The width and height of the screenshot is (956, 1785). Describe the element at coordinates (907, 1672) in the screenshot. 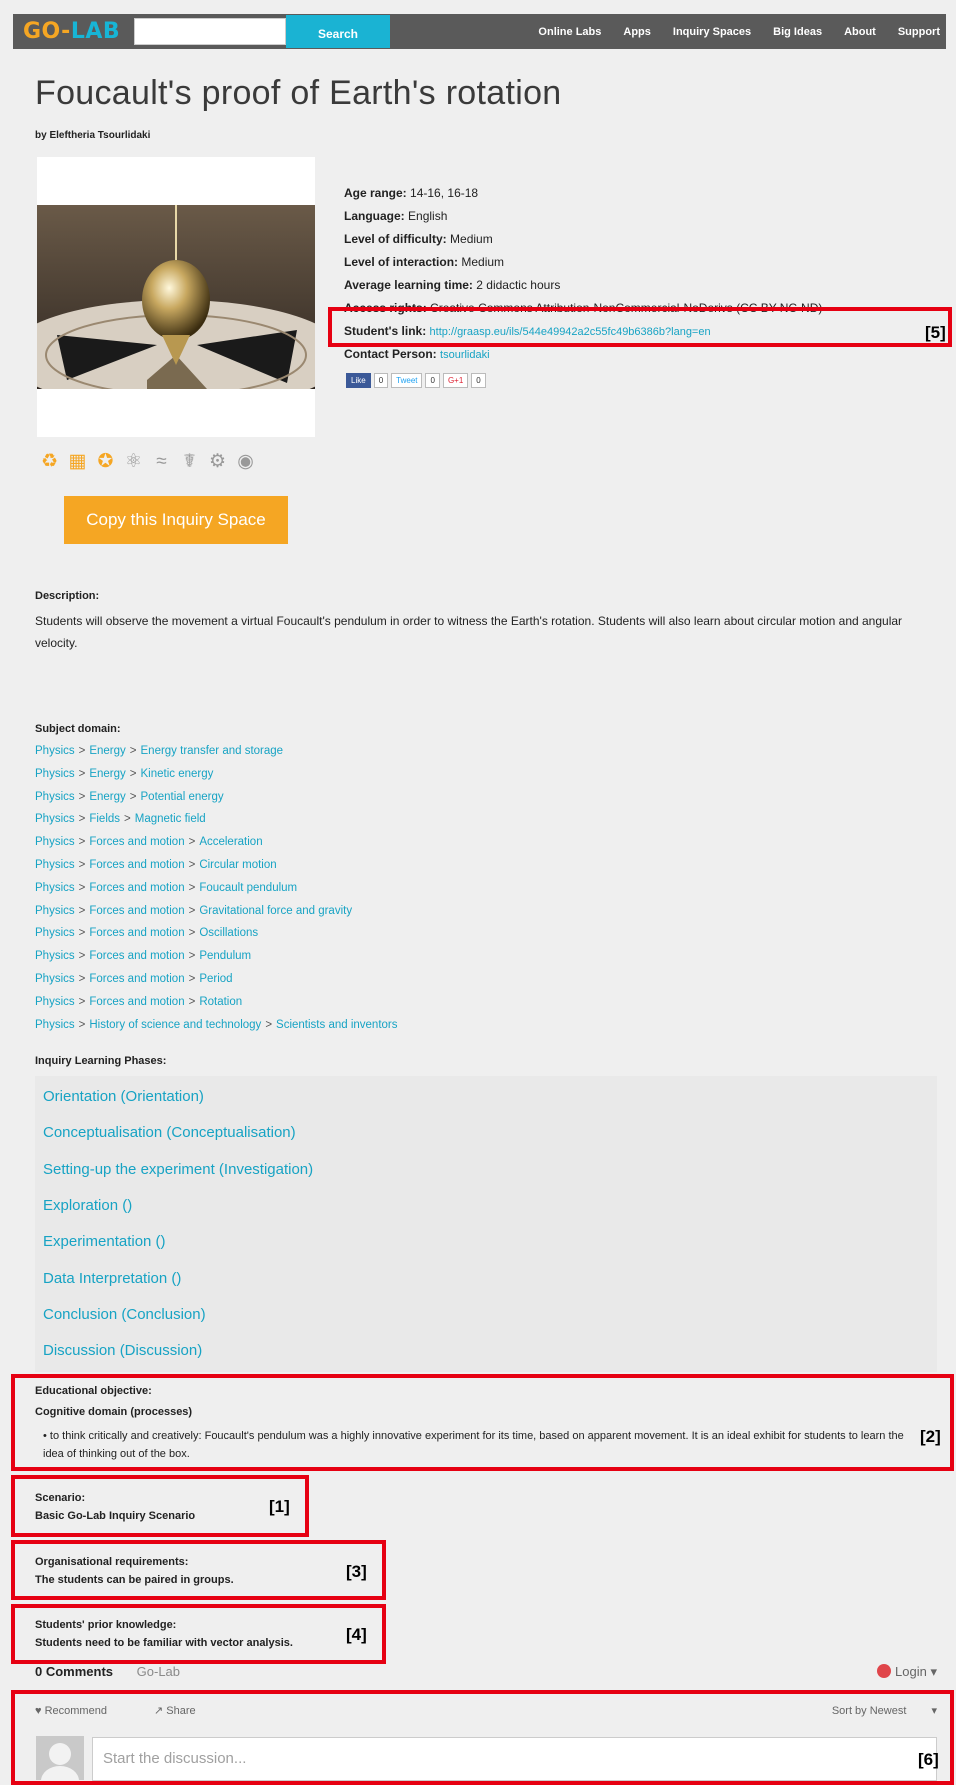

I see `login-menu: Login ▾` at that location.